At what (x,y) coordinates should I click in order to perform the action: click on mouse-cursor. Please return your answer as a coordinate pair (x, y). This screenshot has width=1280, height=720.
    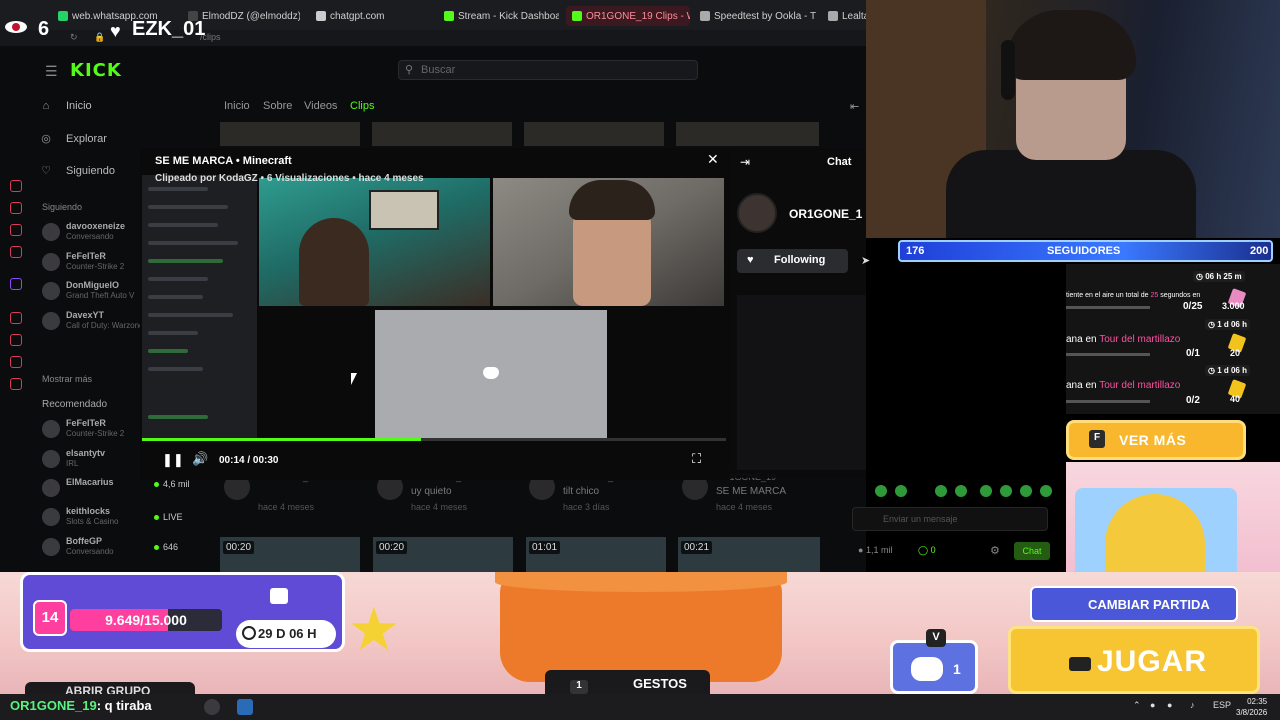
    Looking at the image, I should click on (357, 379).